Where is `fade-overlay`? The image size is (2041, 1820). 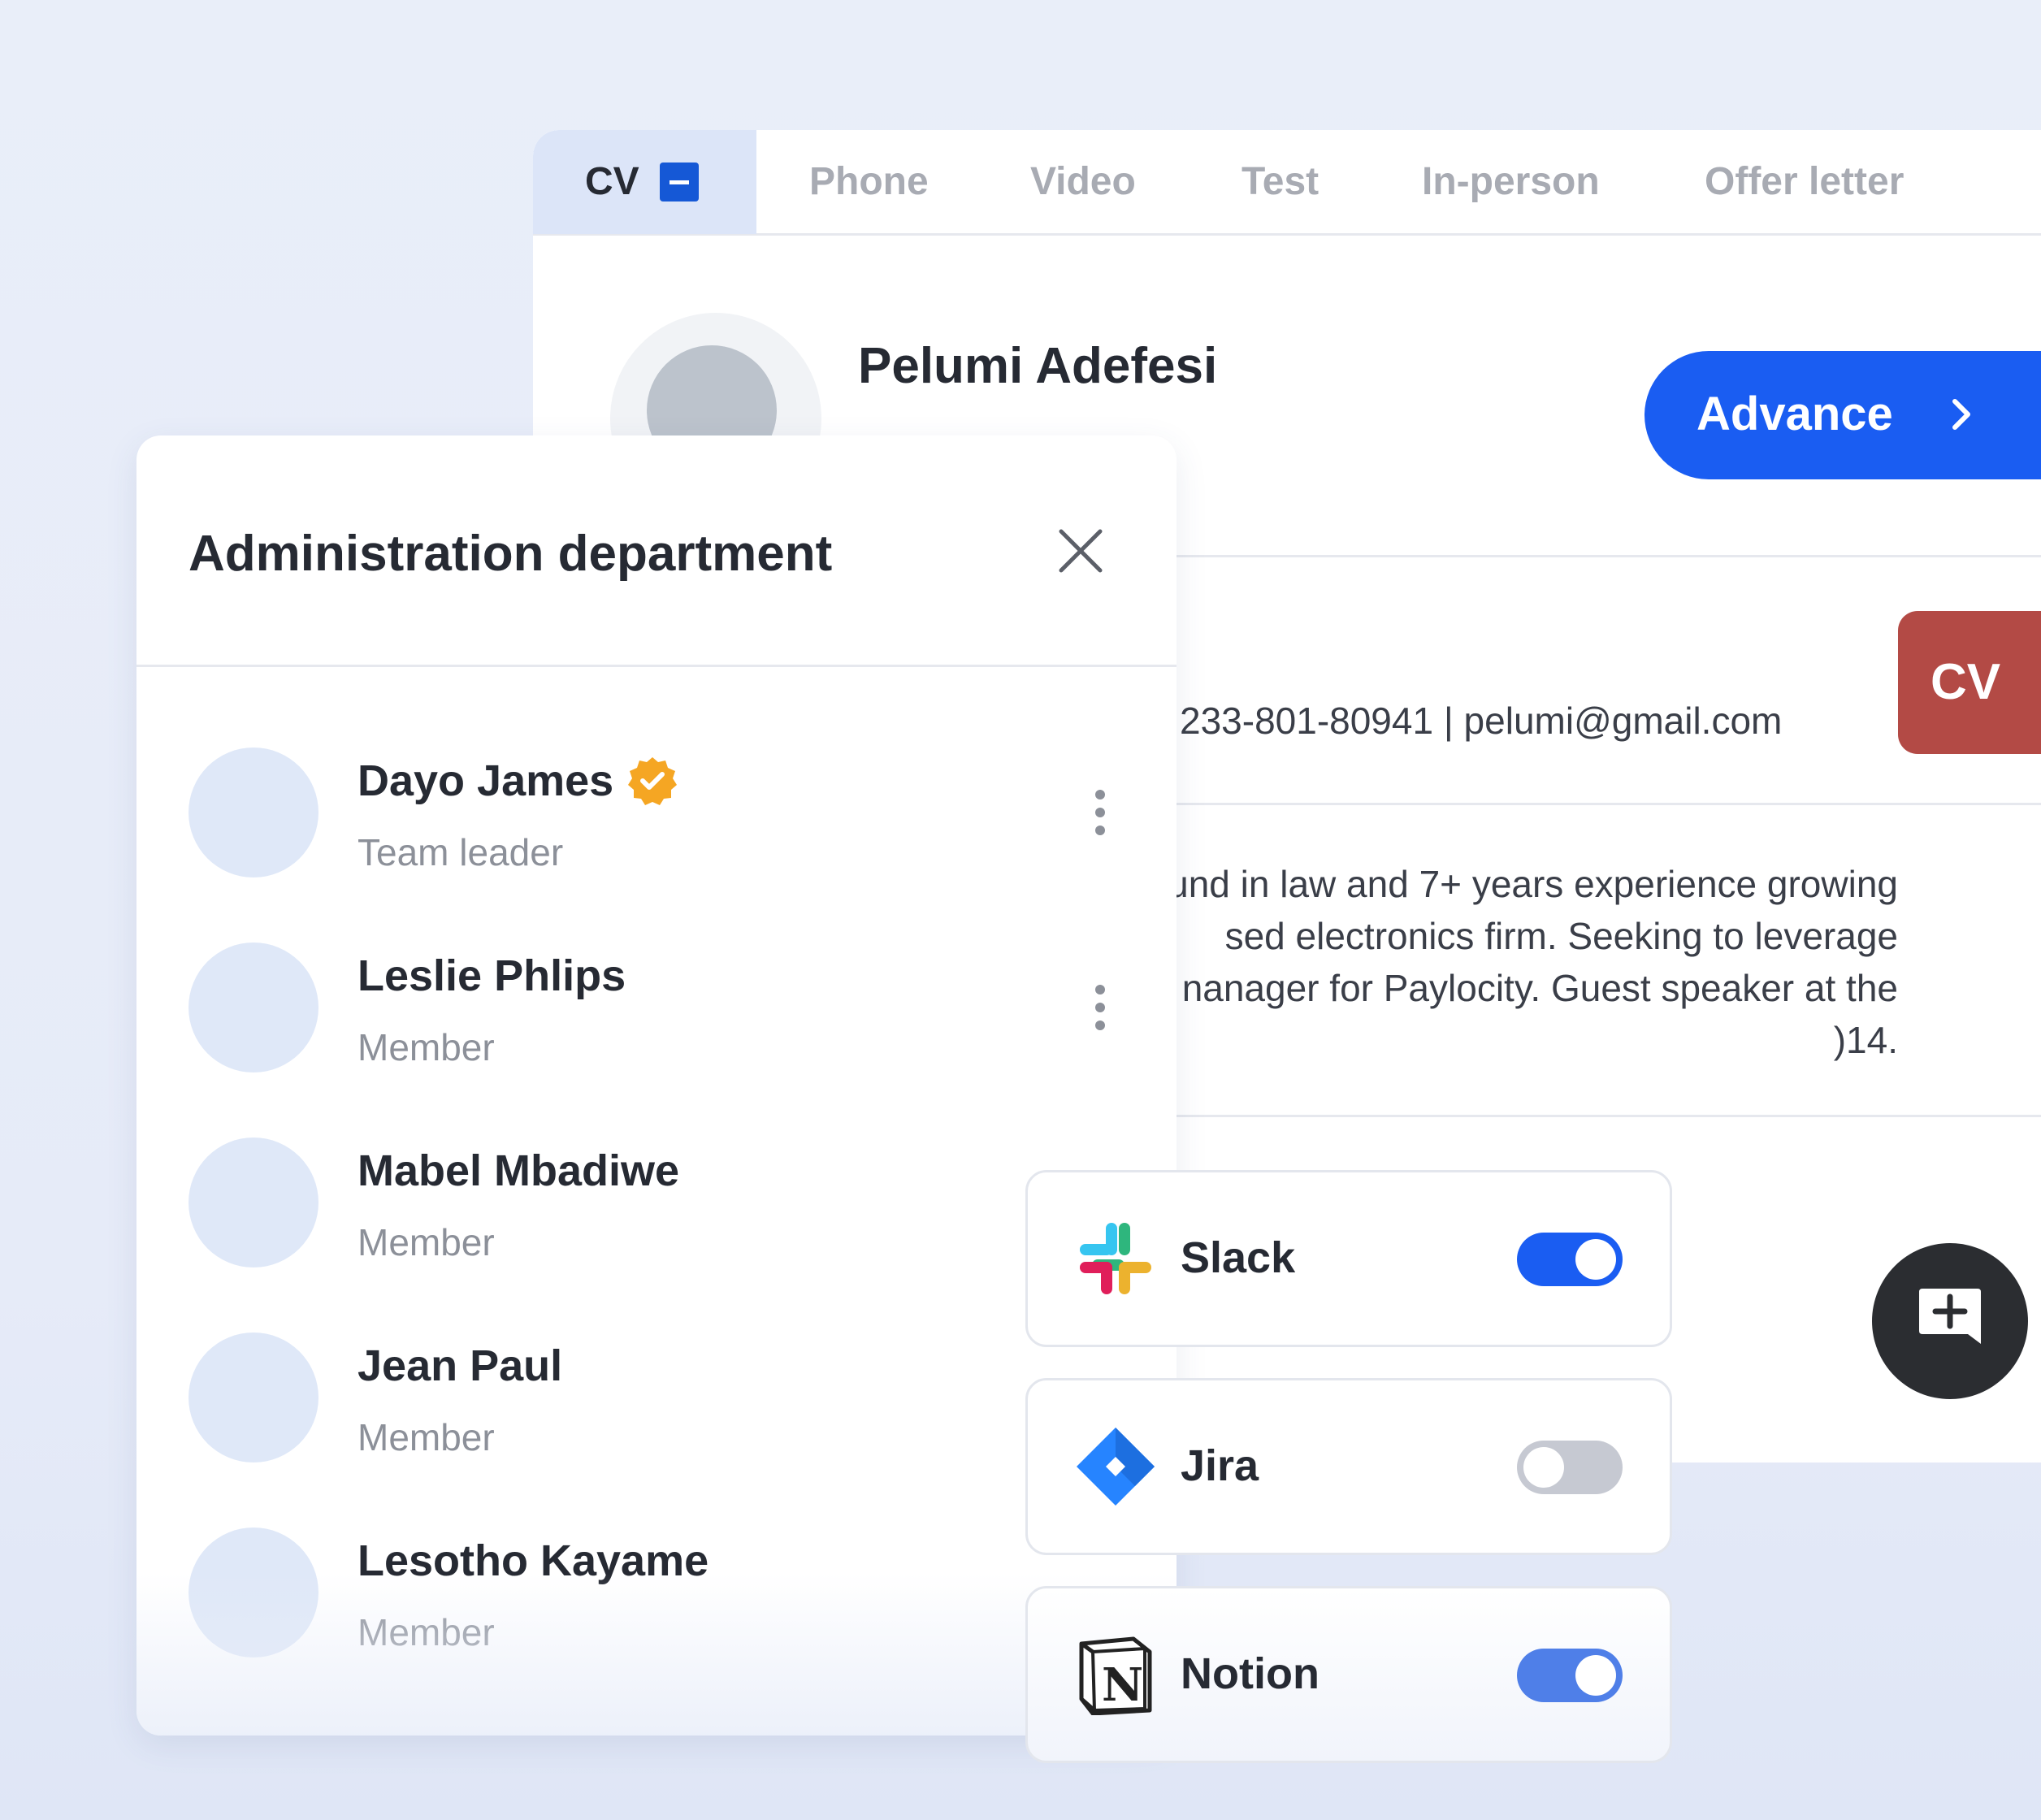 fade-overlay is located at coordinates (656, 1654).